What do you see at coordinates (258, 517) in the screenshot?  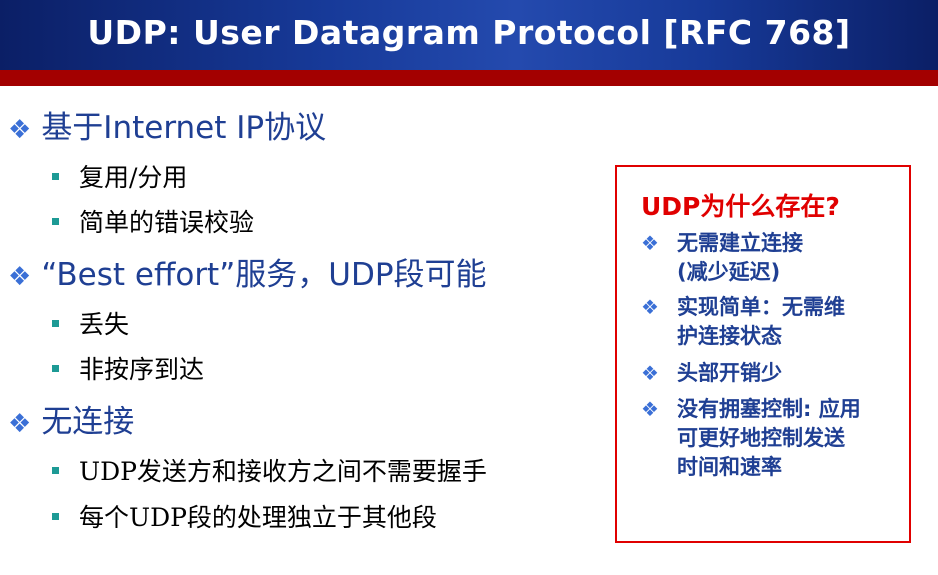 I see `point-3-sub-2-text: 每个UDP段的处理独立于其他段` at bounding box center [258, 517].